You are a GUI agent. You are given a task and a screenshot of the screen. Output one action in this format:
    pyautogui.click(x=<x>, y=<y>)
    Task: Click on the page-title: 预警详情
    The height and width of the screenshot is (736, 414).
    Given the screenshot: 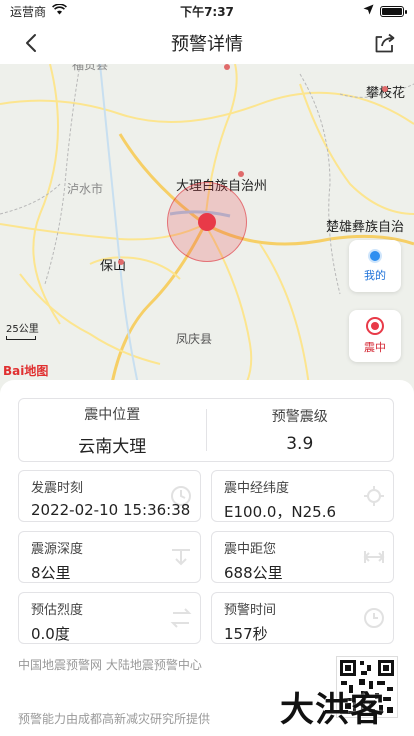 What is the action you would take?
    pyautogui.click(x=207, y=44)
    